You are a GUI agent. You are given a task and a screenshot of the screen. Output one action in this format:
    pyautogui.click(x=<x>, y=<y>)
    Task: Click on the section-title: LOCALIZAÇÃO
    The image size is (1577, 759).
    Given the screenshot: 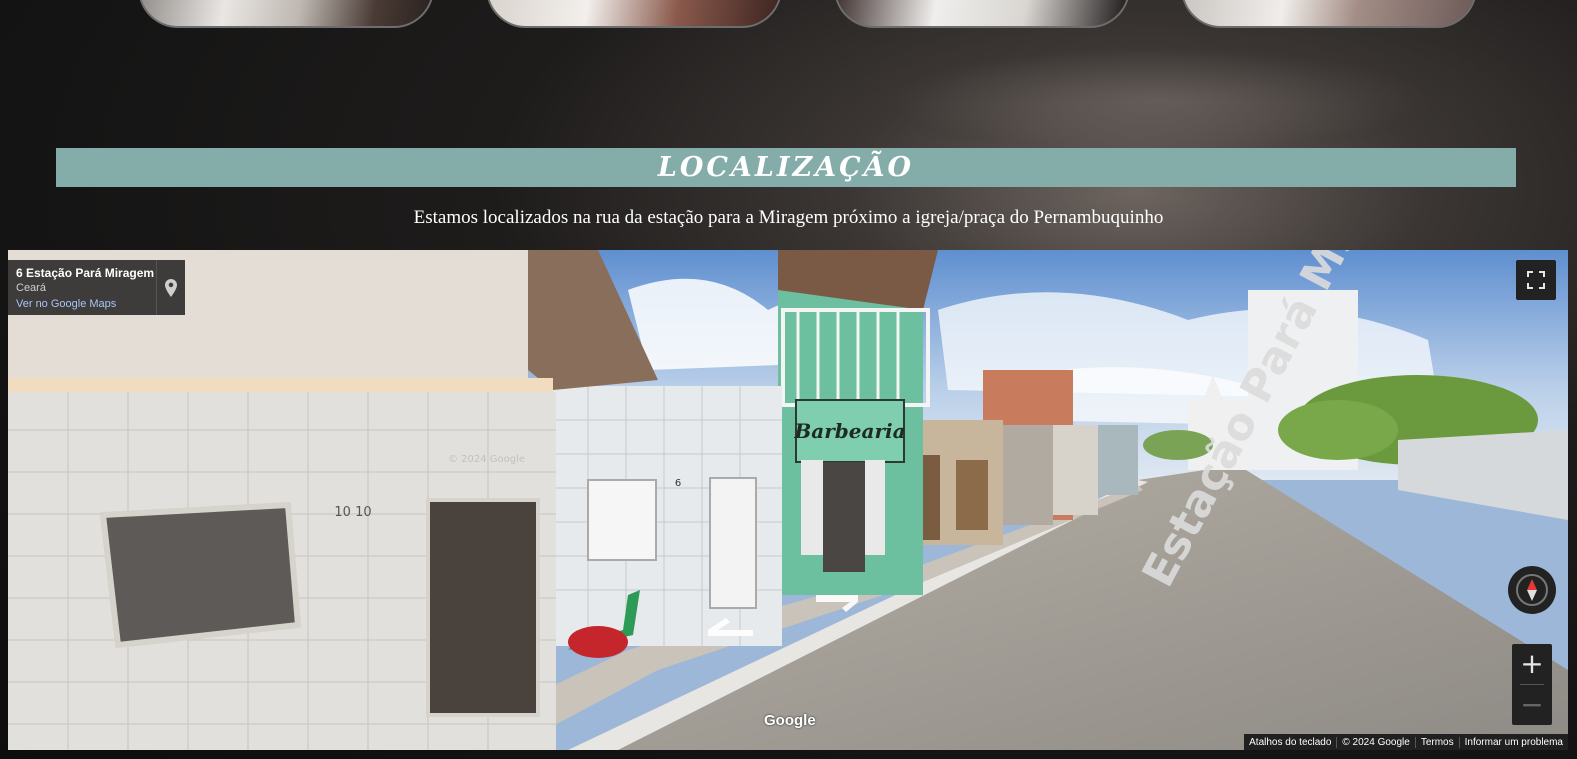 What is the action you would take?
    pyautogui.click(x=786, y=167)
    